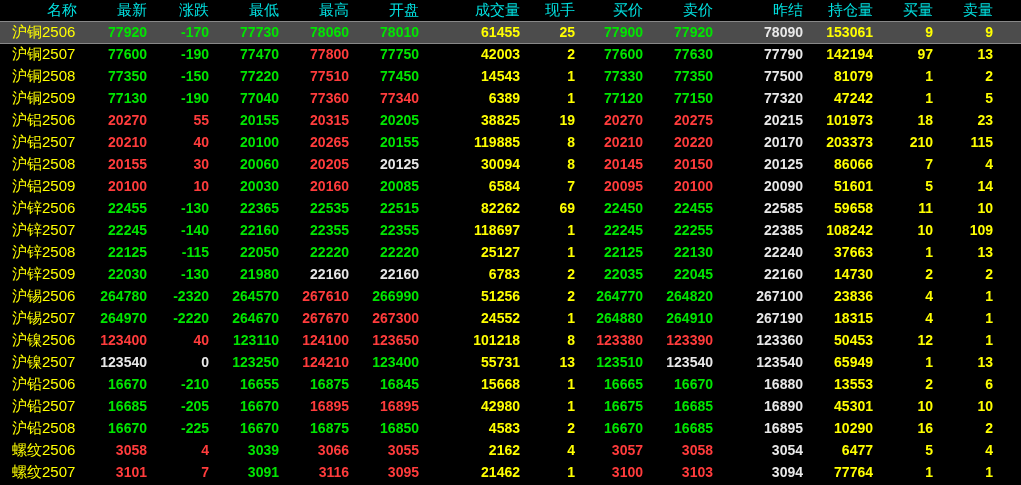 The height and width of the screenshot is (485, 1021). Describe the element at coordinates (838, 10) in the screenshot. I see `column-header: 持仓量` at that location.